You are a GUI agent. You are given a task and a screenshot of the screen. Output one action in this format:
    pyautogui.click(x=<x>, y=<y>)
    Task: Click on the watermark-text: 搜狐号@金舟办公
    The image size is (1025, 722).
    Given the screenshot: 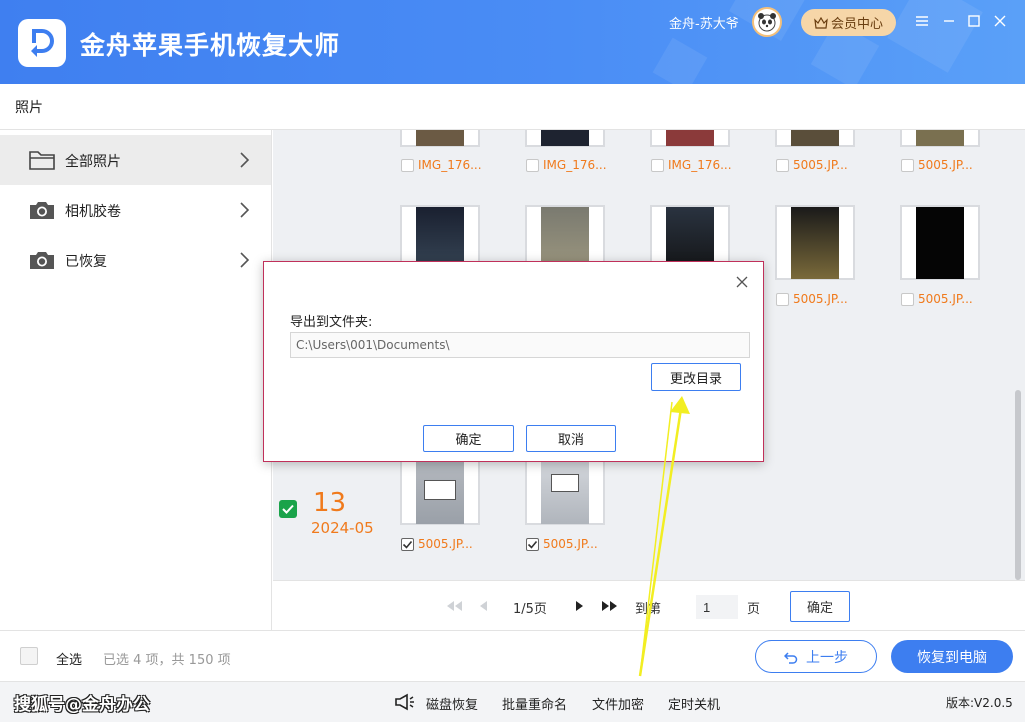 What is the action you would take?
    pyautogui.click(x=82, y=705)
    